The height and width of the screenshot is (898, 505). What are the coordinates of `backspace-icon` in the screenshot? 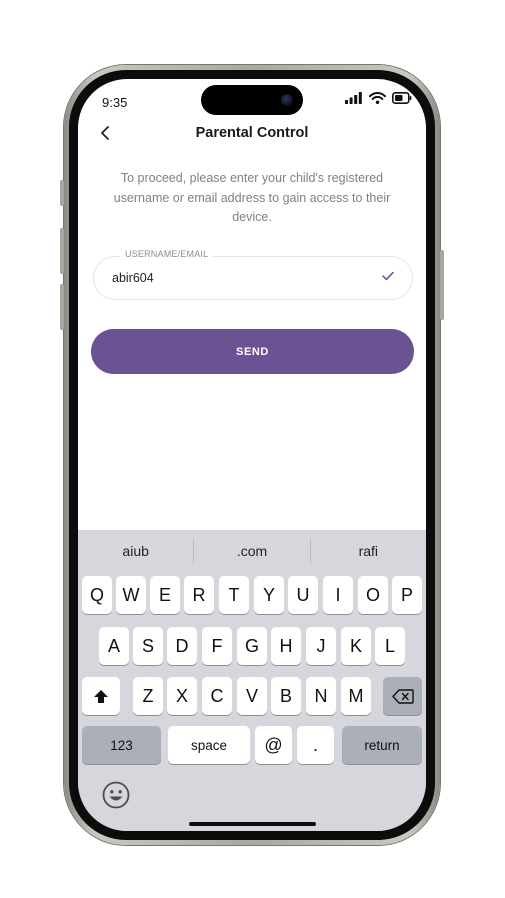 It's located at (402, 696).